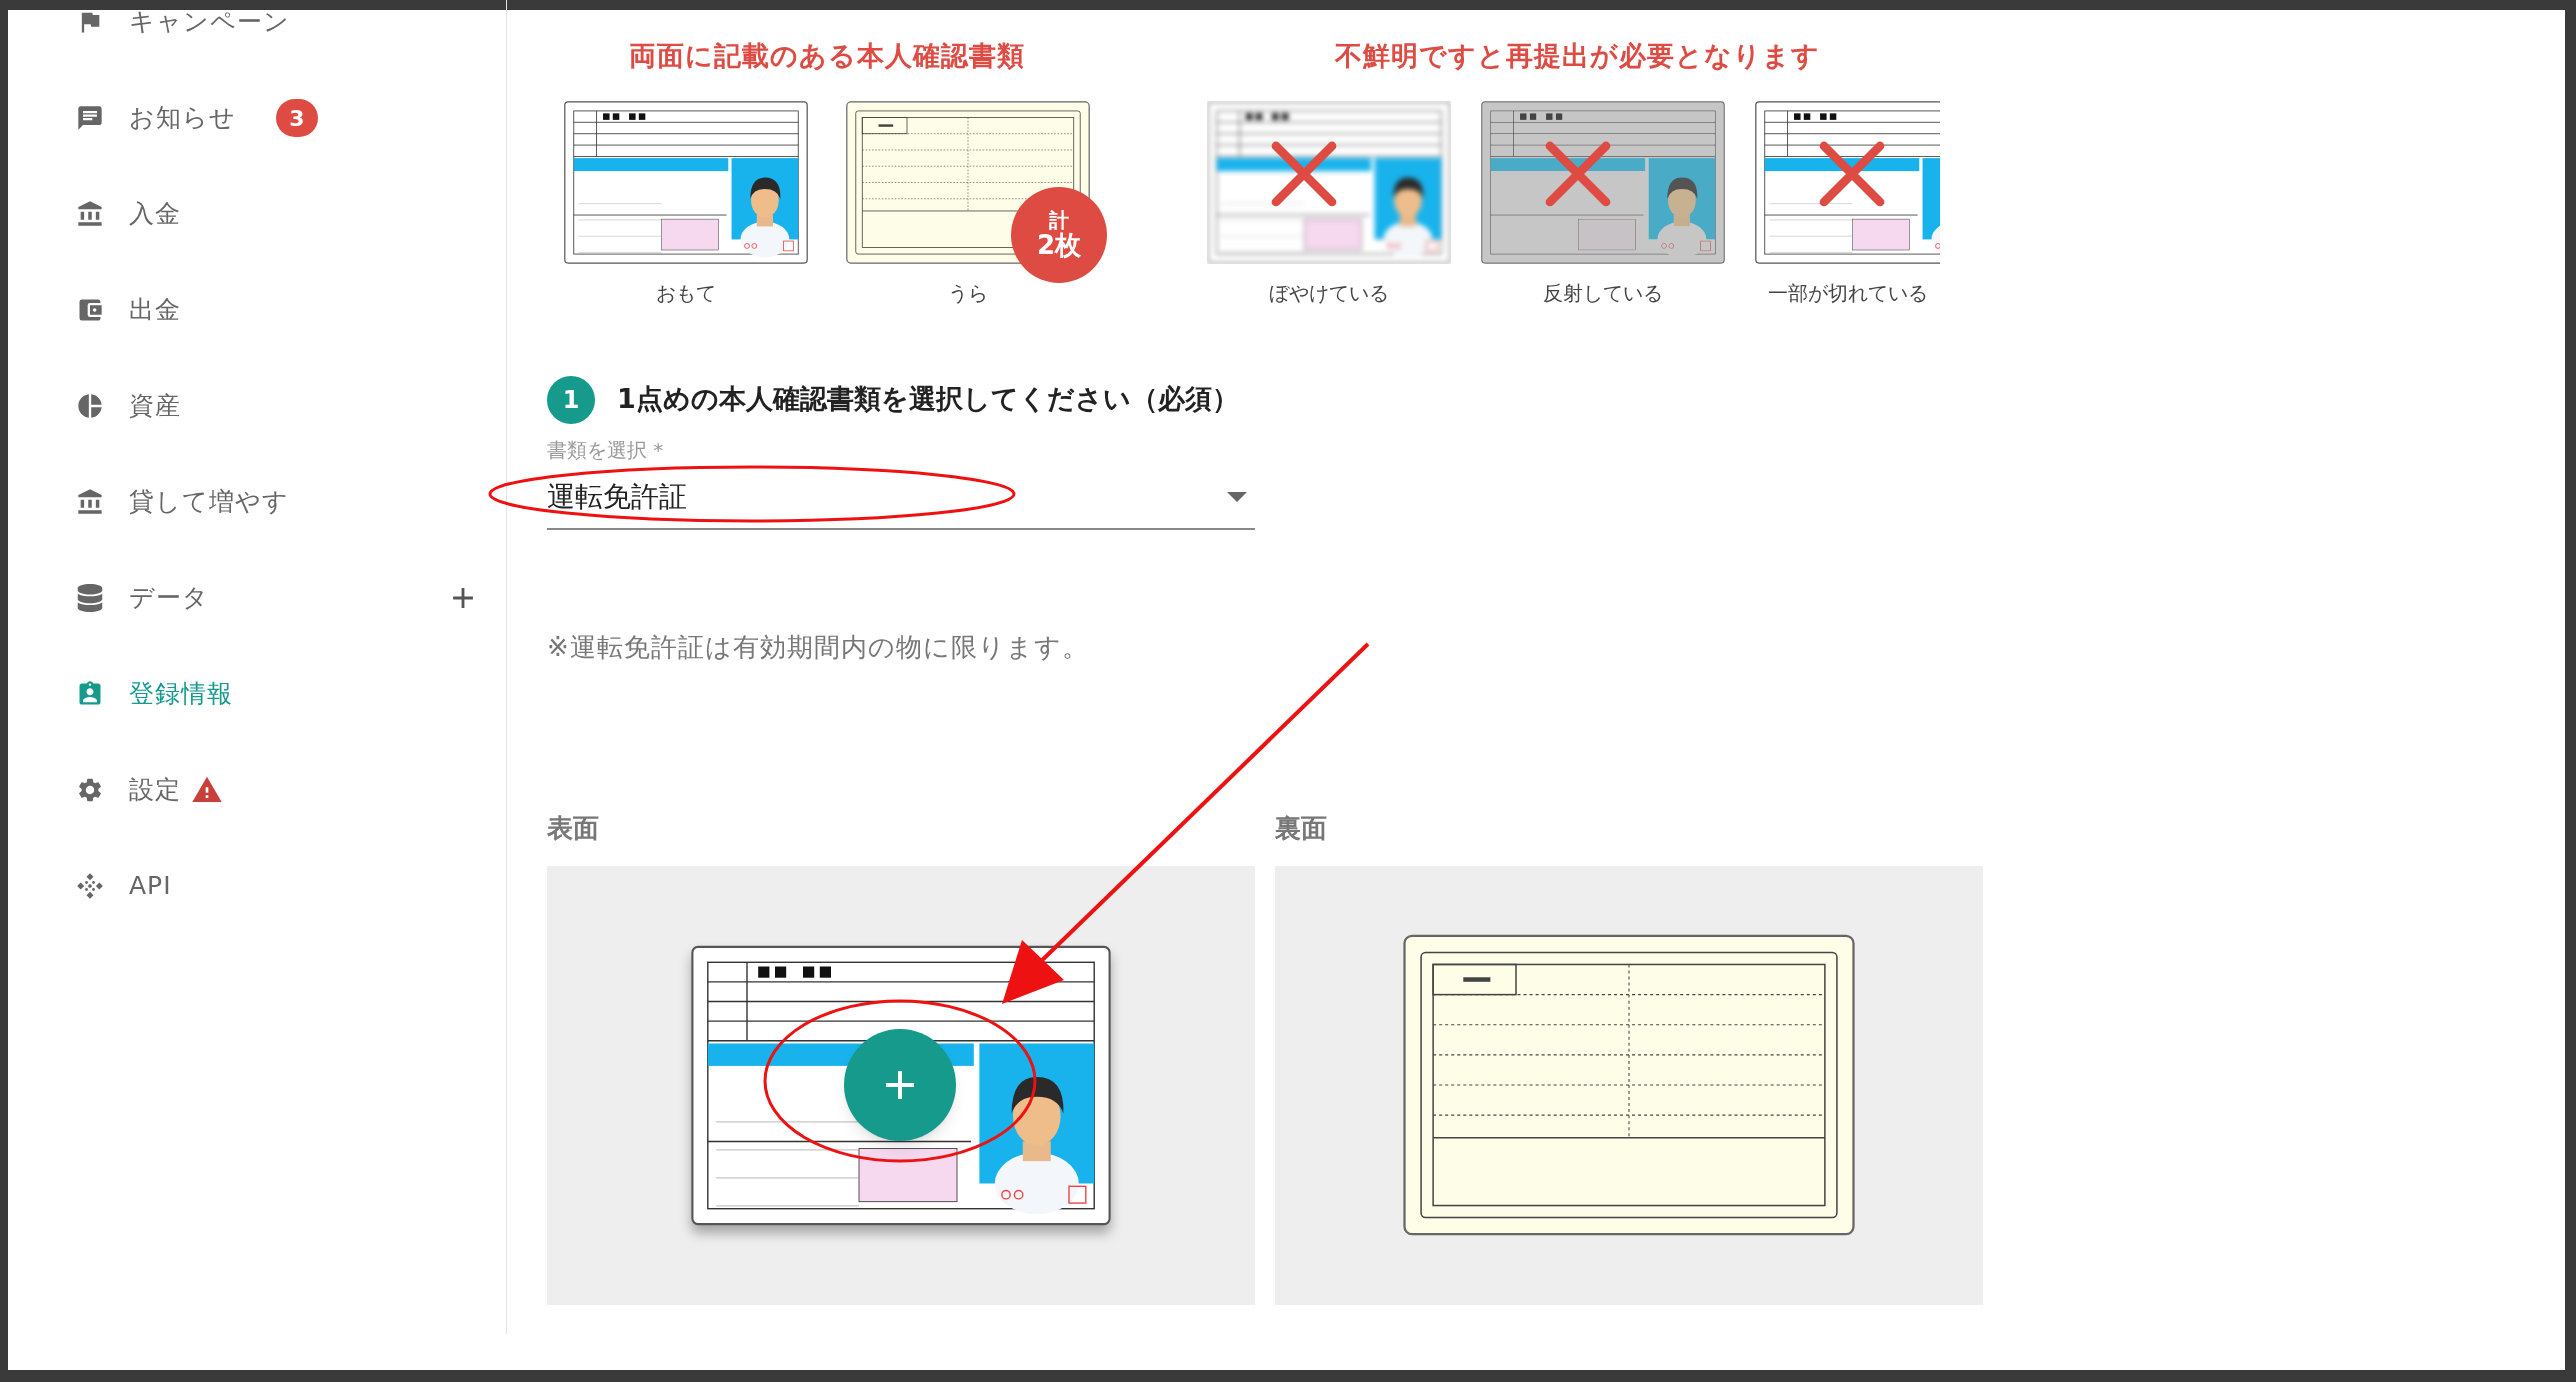  I want to click on sidebar-item: 出金, so click(257, 310).